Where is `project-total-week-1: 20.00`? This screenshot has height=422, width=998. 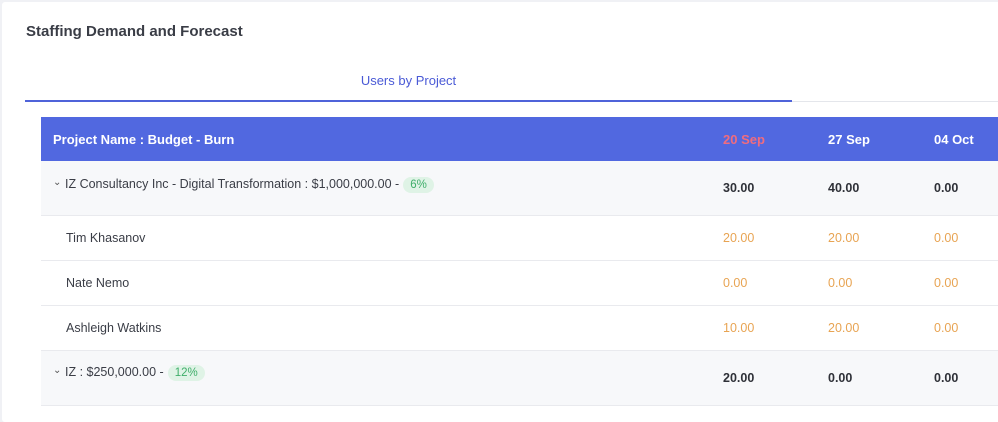
project-total-week-1: 20.00 is located at coordinates (739, 378).